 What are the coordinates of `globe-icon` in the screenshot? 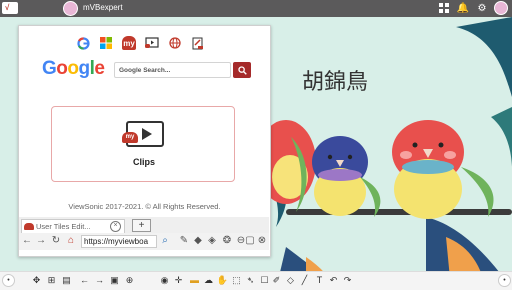 It's located at (175, 43).